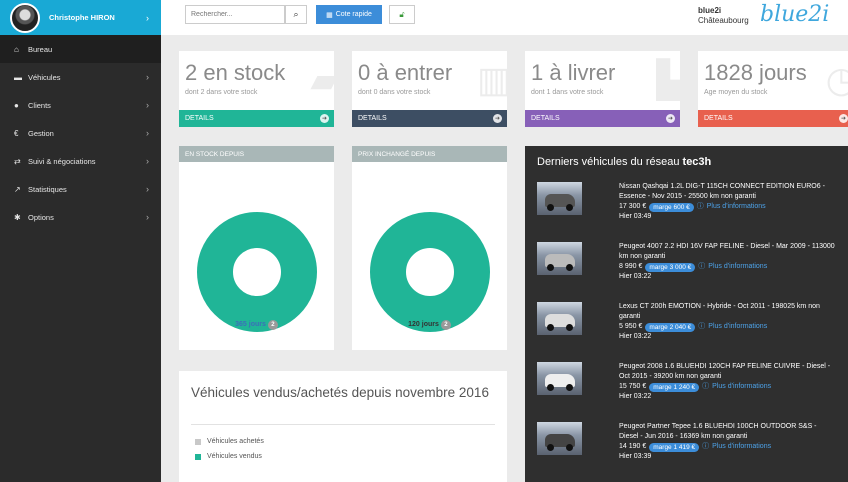 Image resolution: width=848 pixels, height=482 pixels. I want to click on quick-quote-label: Cote rapide, so click(353, 14).